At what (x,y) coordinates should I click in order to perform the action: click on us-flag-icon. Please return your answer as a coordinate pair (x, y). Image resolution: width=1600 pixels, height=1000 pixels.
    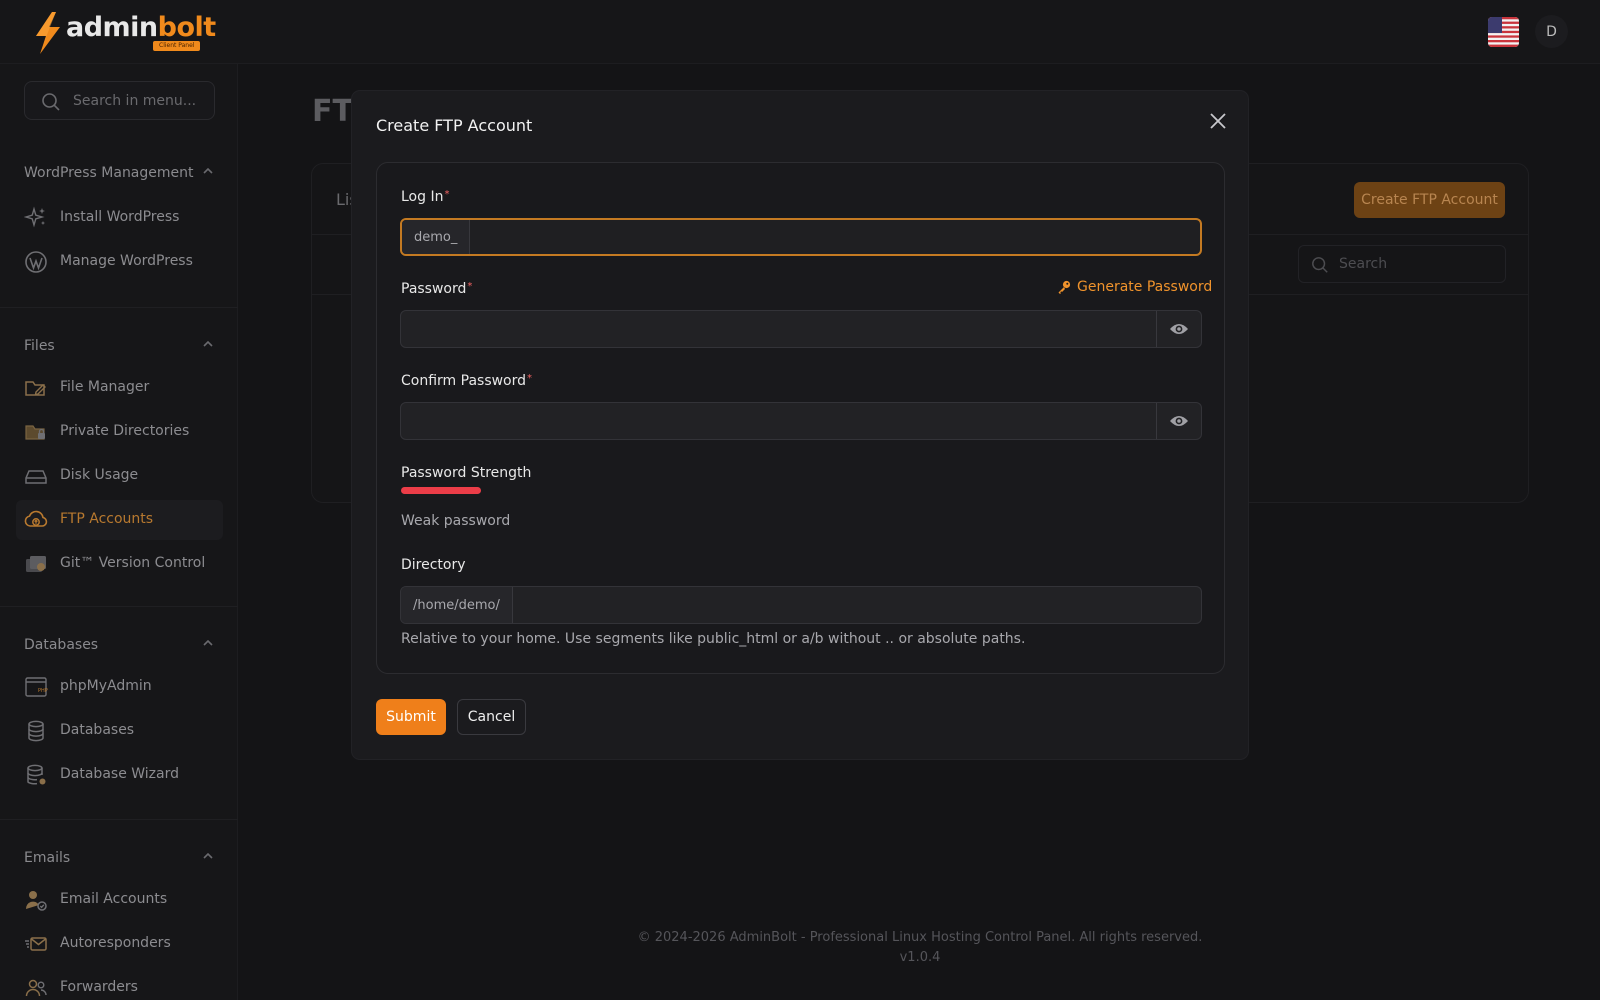
    Looking at the image, I should click on (1503, 32).